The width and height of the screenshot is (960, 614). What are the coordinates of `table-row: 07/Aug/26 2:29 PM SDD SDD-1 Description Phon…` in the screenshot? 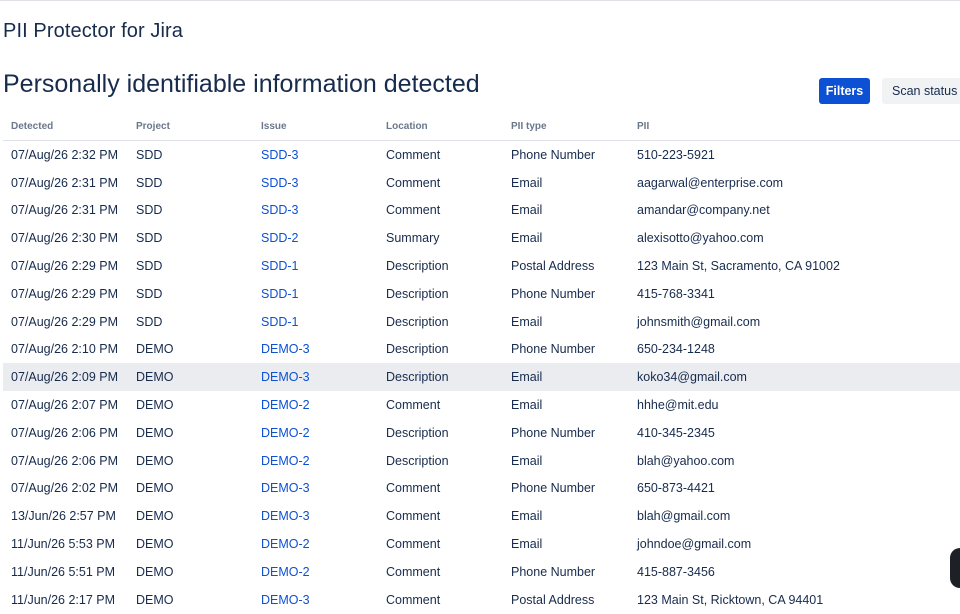 It's located at (481, 294).